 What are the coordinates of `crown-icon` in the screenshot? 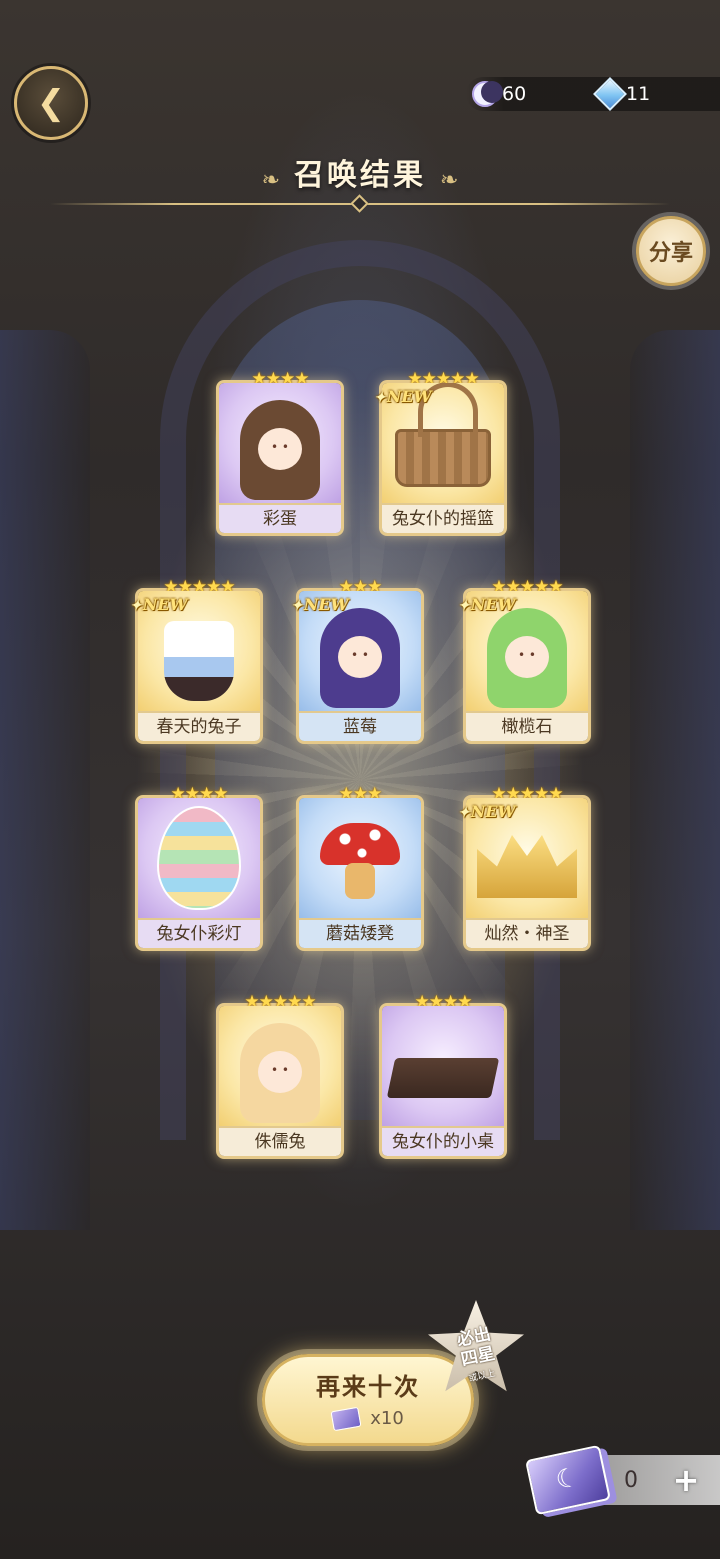 It's located at (527, 866).